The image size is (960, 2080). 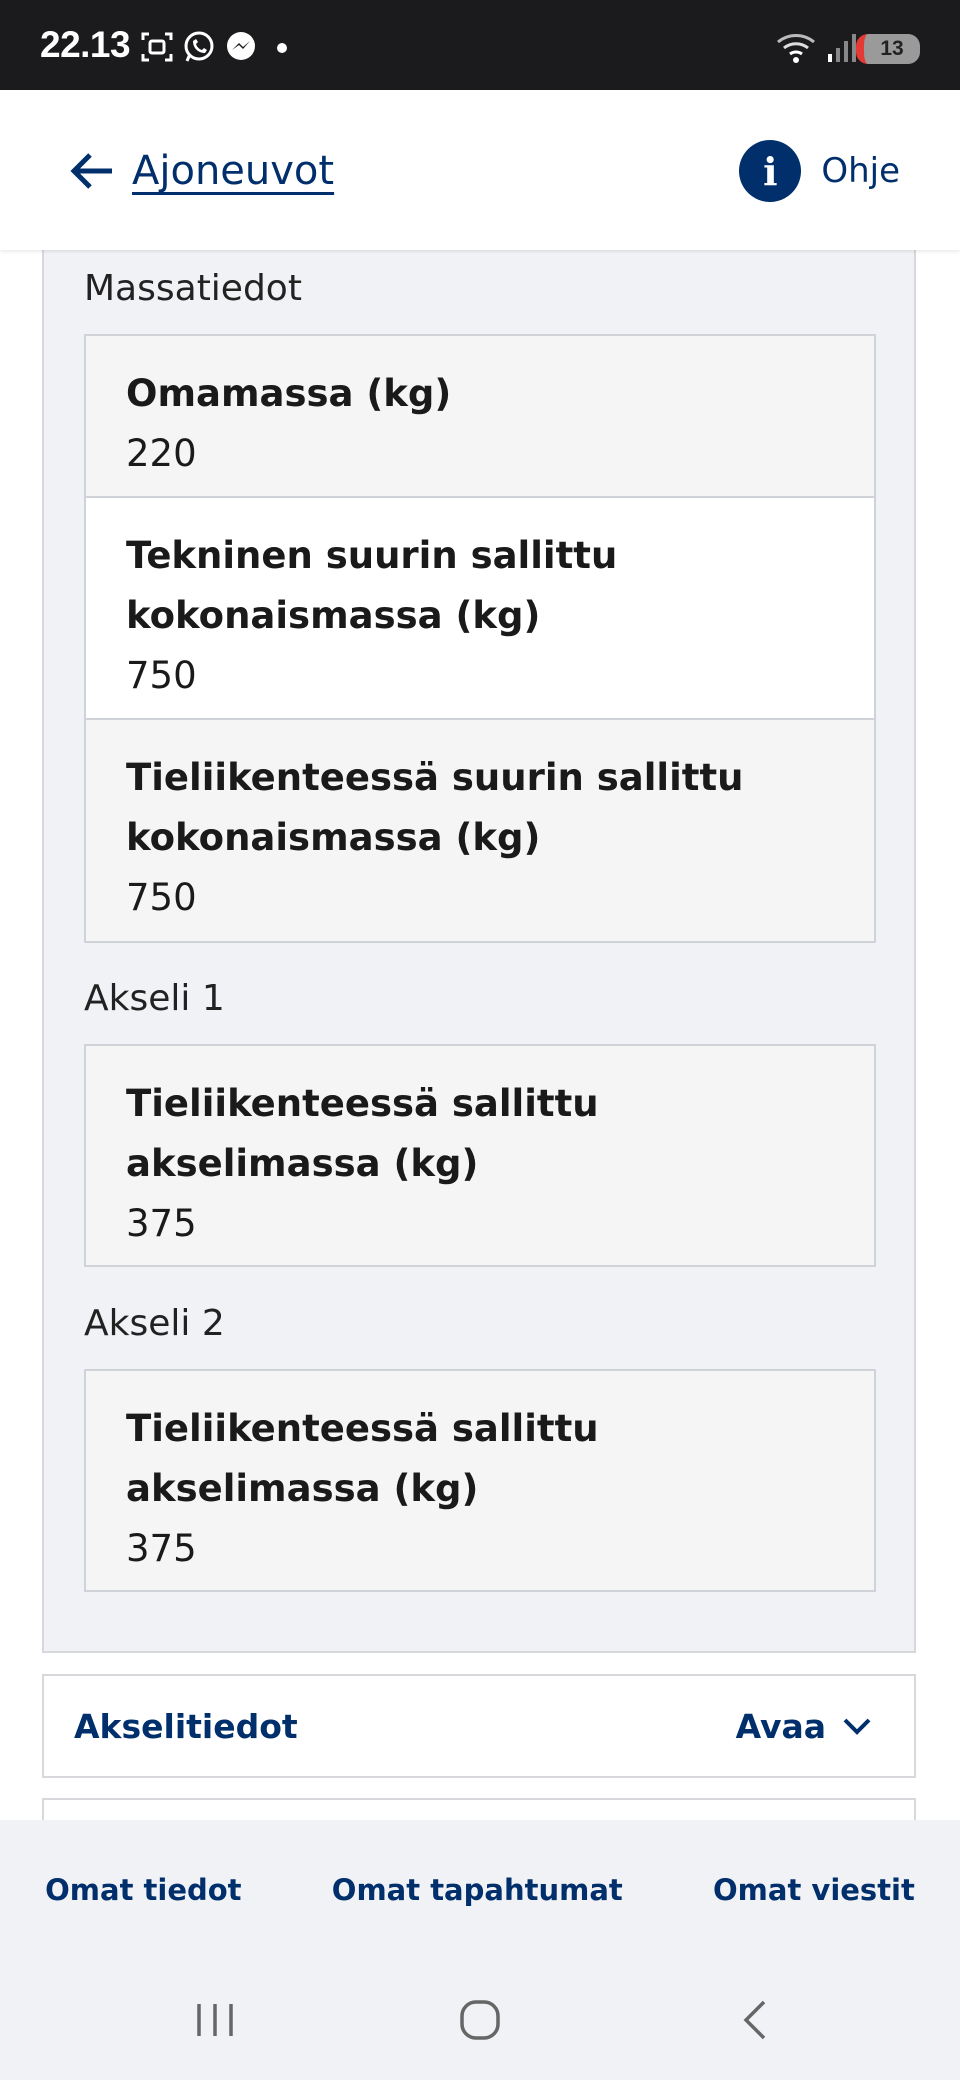 What do you see at coordinates (199, 46) in the screenshot?
I see `whatsapp-icon` at bounding box center [199, 46].